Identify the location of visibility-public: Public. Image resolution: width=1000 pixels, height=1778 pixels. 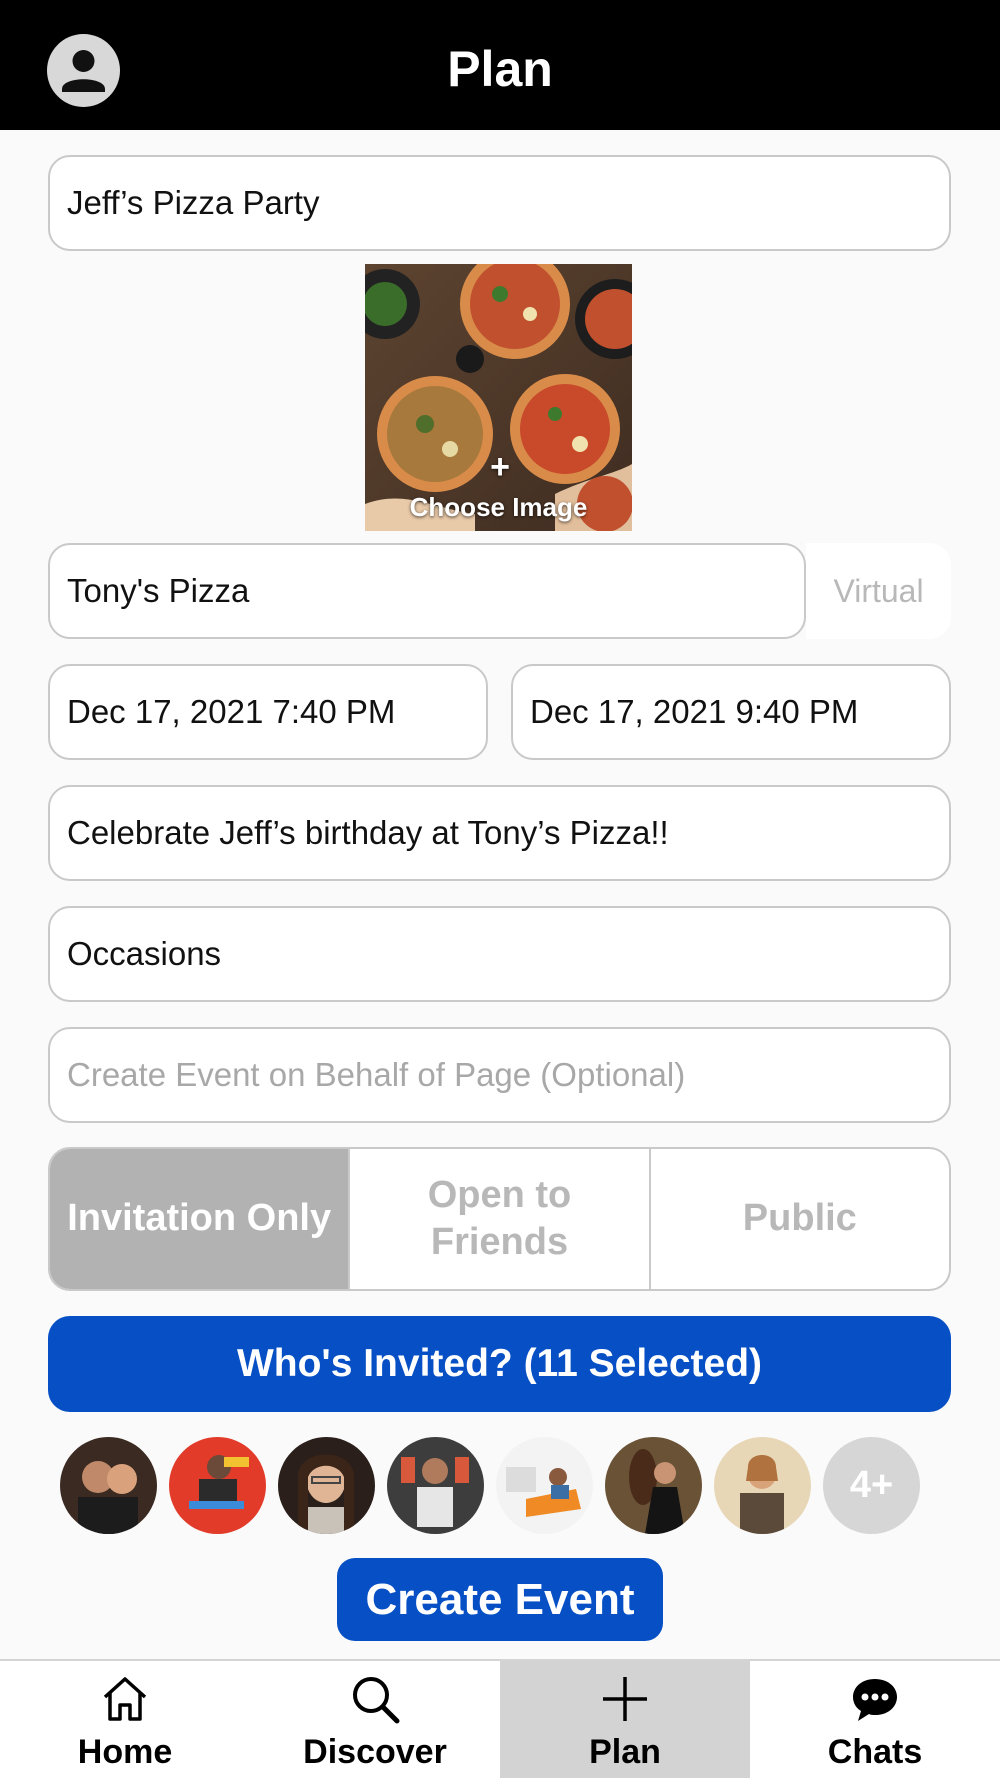
(798, 1219).